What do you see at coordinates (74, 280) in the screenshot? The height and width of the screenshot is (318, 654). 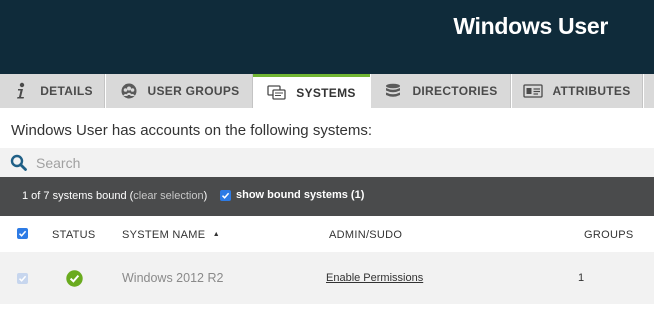 I see `status-online-icon` at bounding box center [74, 280].